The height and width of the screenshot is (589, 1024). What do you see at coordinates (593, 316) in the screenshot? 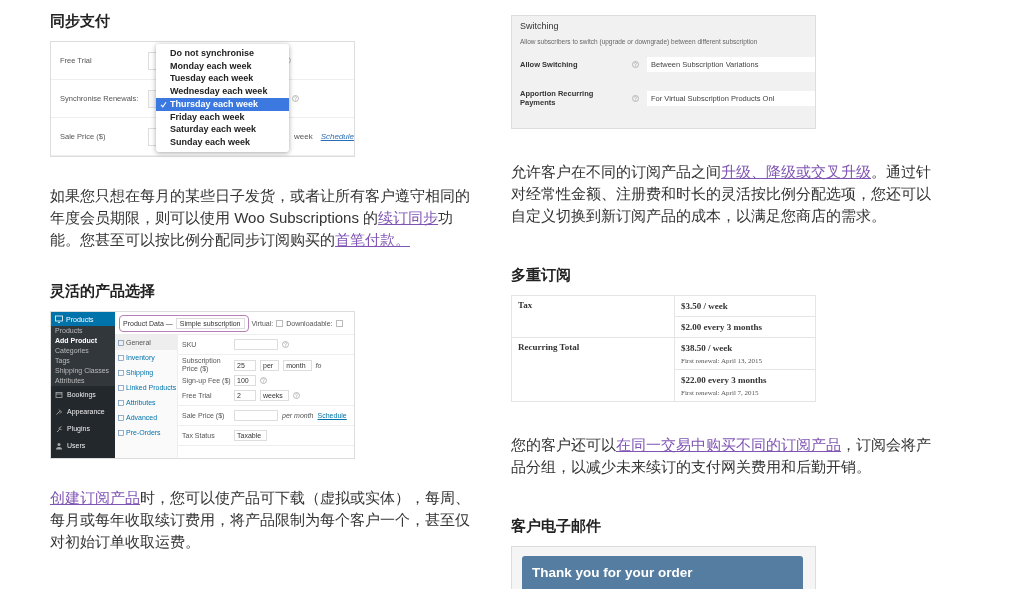
I see `table-cell: Tax` at bounding box center [593, 316].